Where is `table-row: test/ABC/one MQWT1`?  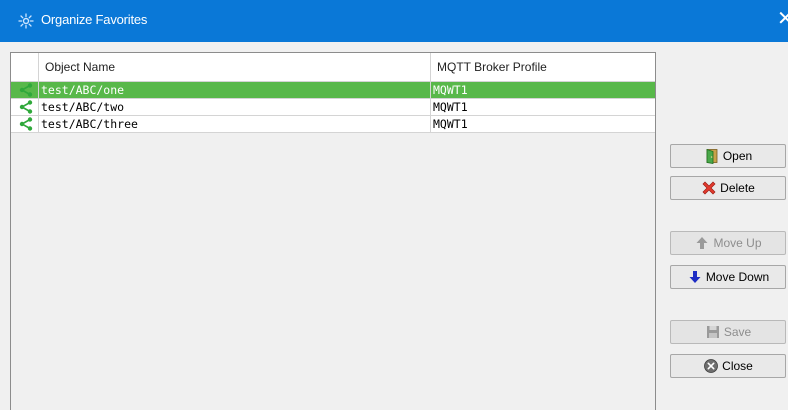
table-row: test/ABC/one MQWT1 is located at coordinates (333, 90).